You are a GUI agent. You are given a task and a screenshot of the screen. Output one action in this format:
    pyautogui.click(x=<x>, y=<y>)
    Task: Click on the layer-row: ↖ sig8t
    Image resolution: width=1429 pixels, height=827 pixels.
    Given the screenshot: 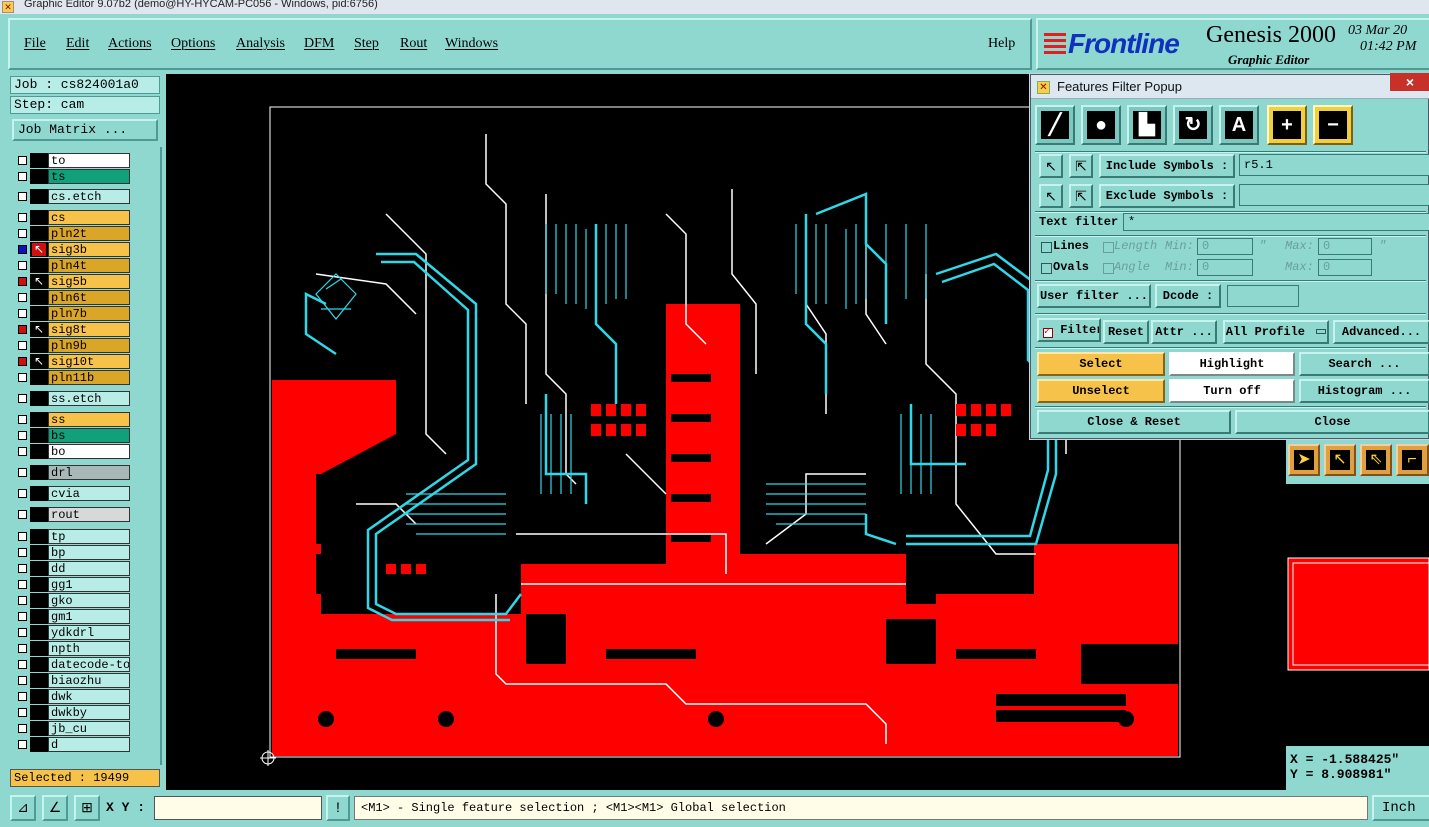 What is the action you would take?
    pyautogui.click(x=74, y=329)
    